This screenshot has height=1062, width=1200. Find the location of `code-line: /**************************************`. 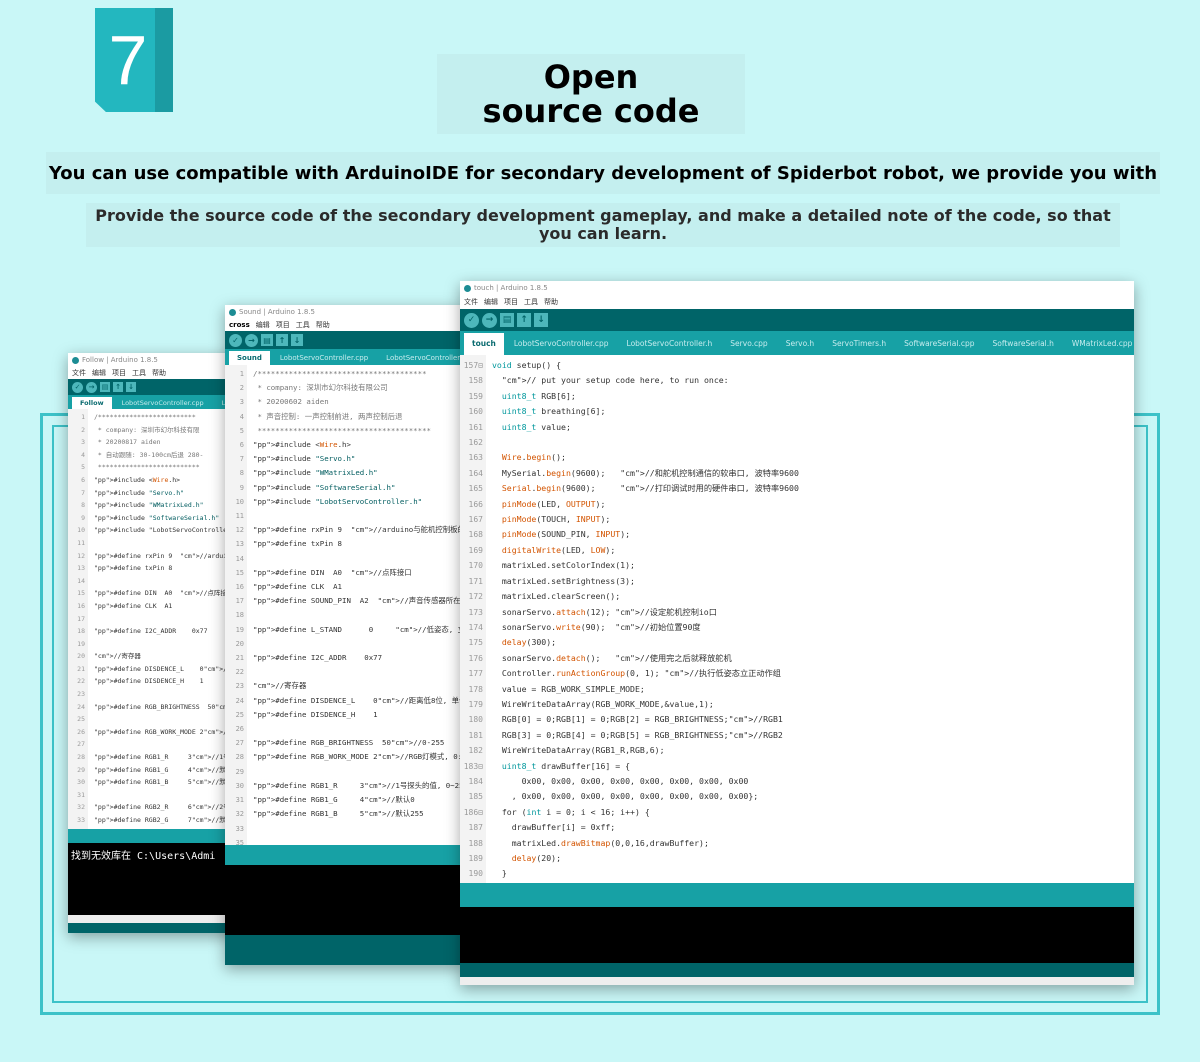

code-line: /************************************** is located at coordinates (359, 374).